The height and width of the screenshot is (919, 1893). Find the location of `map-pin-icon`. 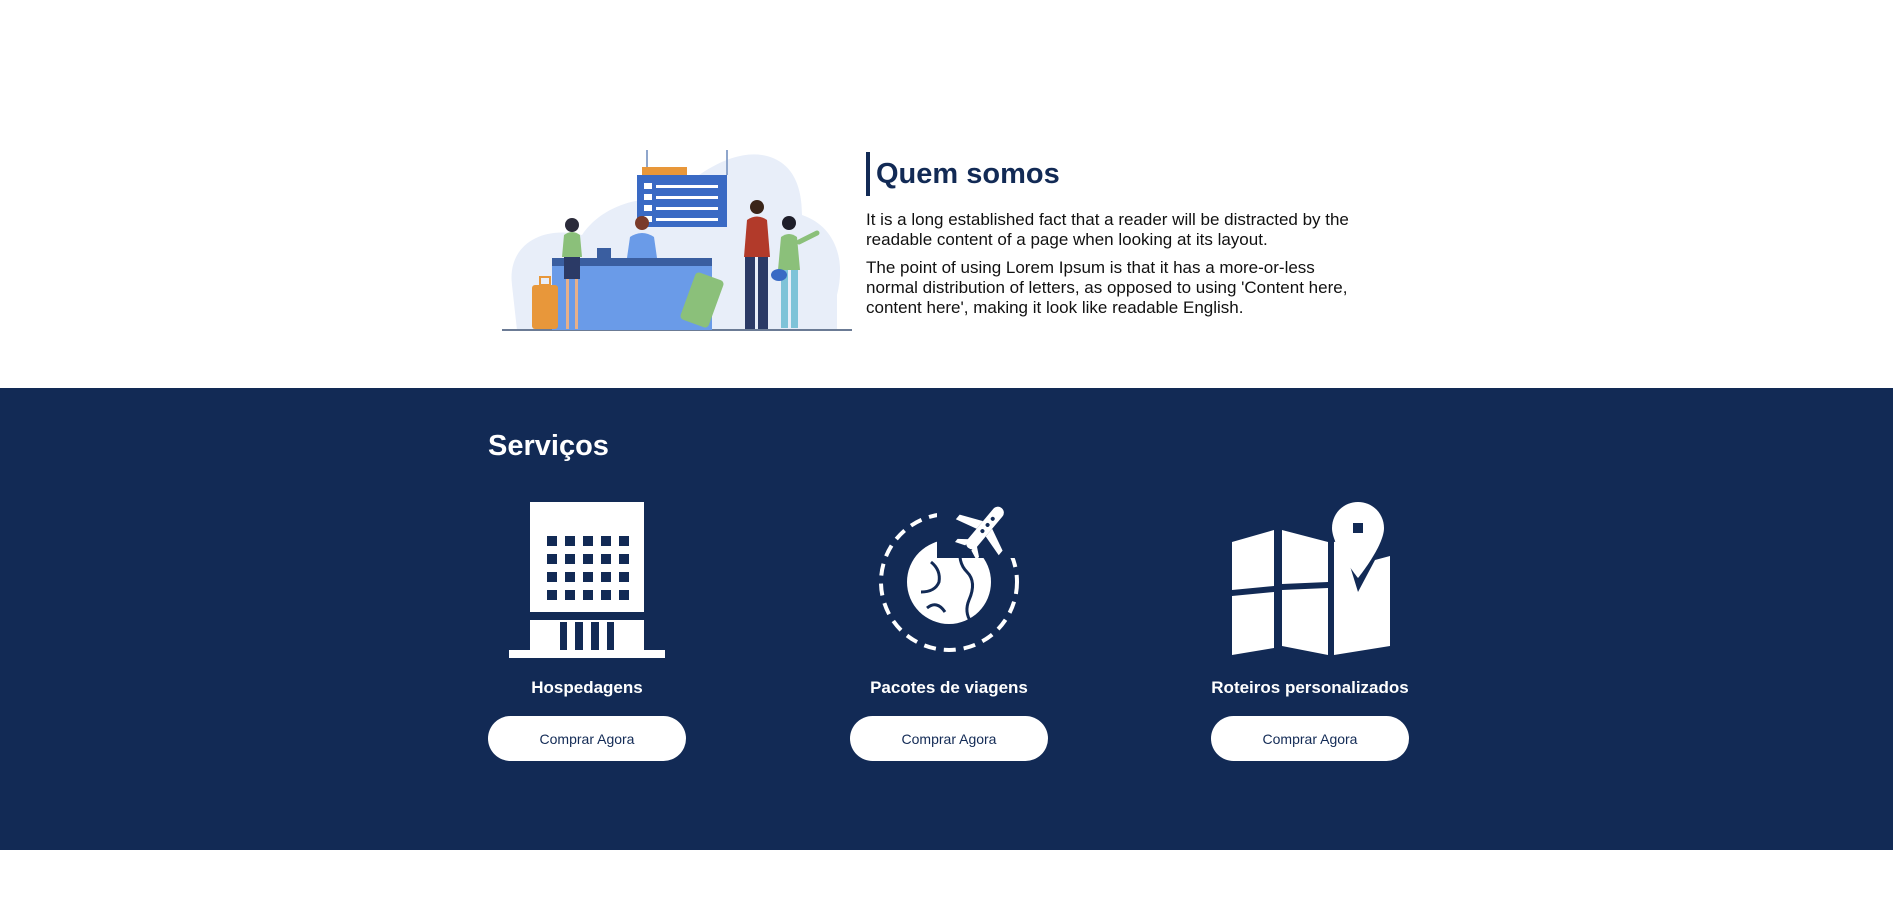

map-pin-icon is located at coordinates (1311, 578).